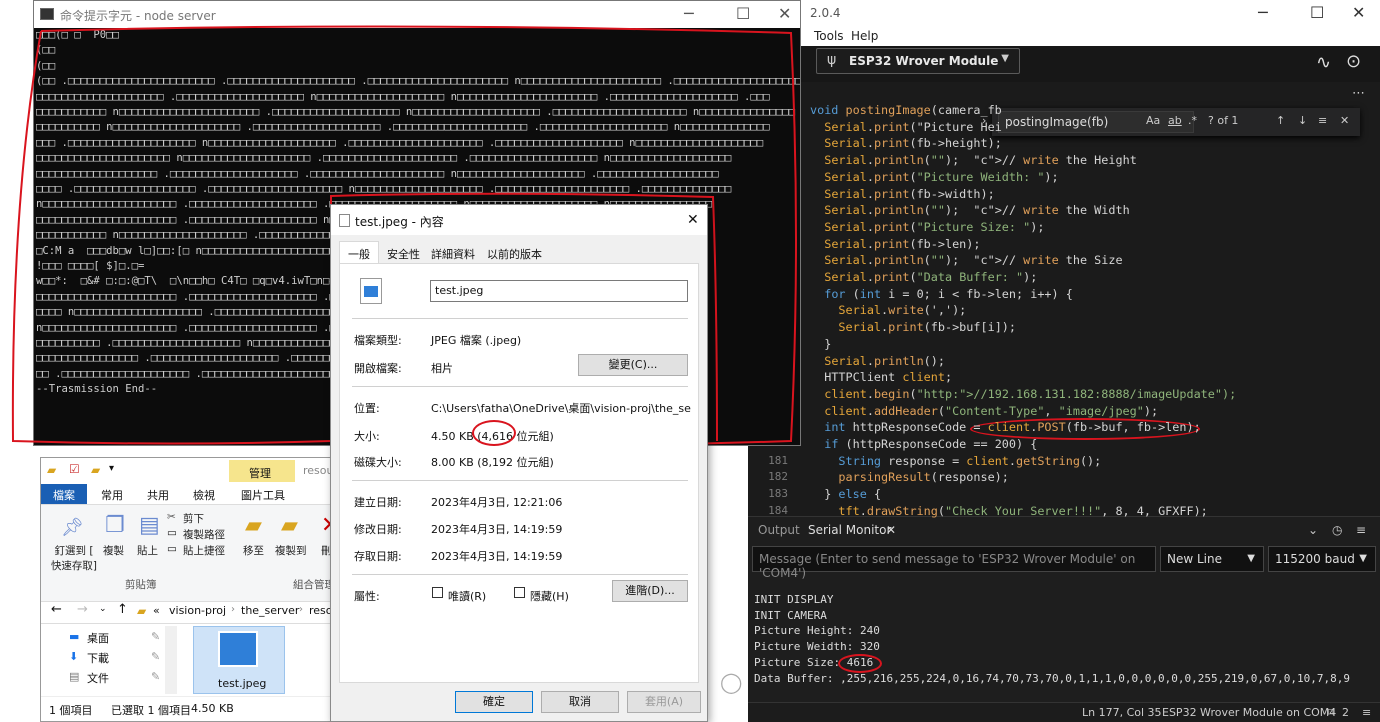 The width and height of the screenshot is (1380, 722). What do you see at coordinates (270, 610) in the screenshot?
I see `breadcrumb-the-server: the_server` at bounding box center [270, 610].